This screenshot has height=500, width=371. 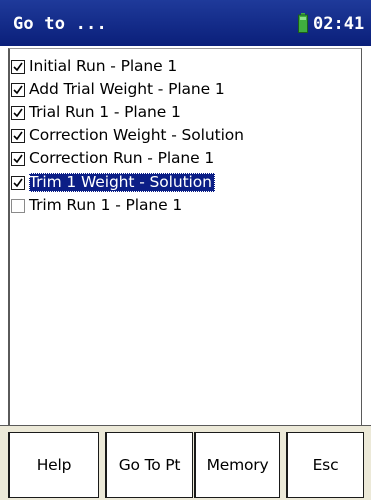 What do you see at coordinates (325, 465) in the screenshot?
I see `escape-button: Esc` at bounding box center [325, 465].